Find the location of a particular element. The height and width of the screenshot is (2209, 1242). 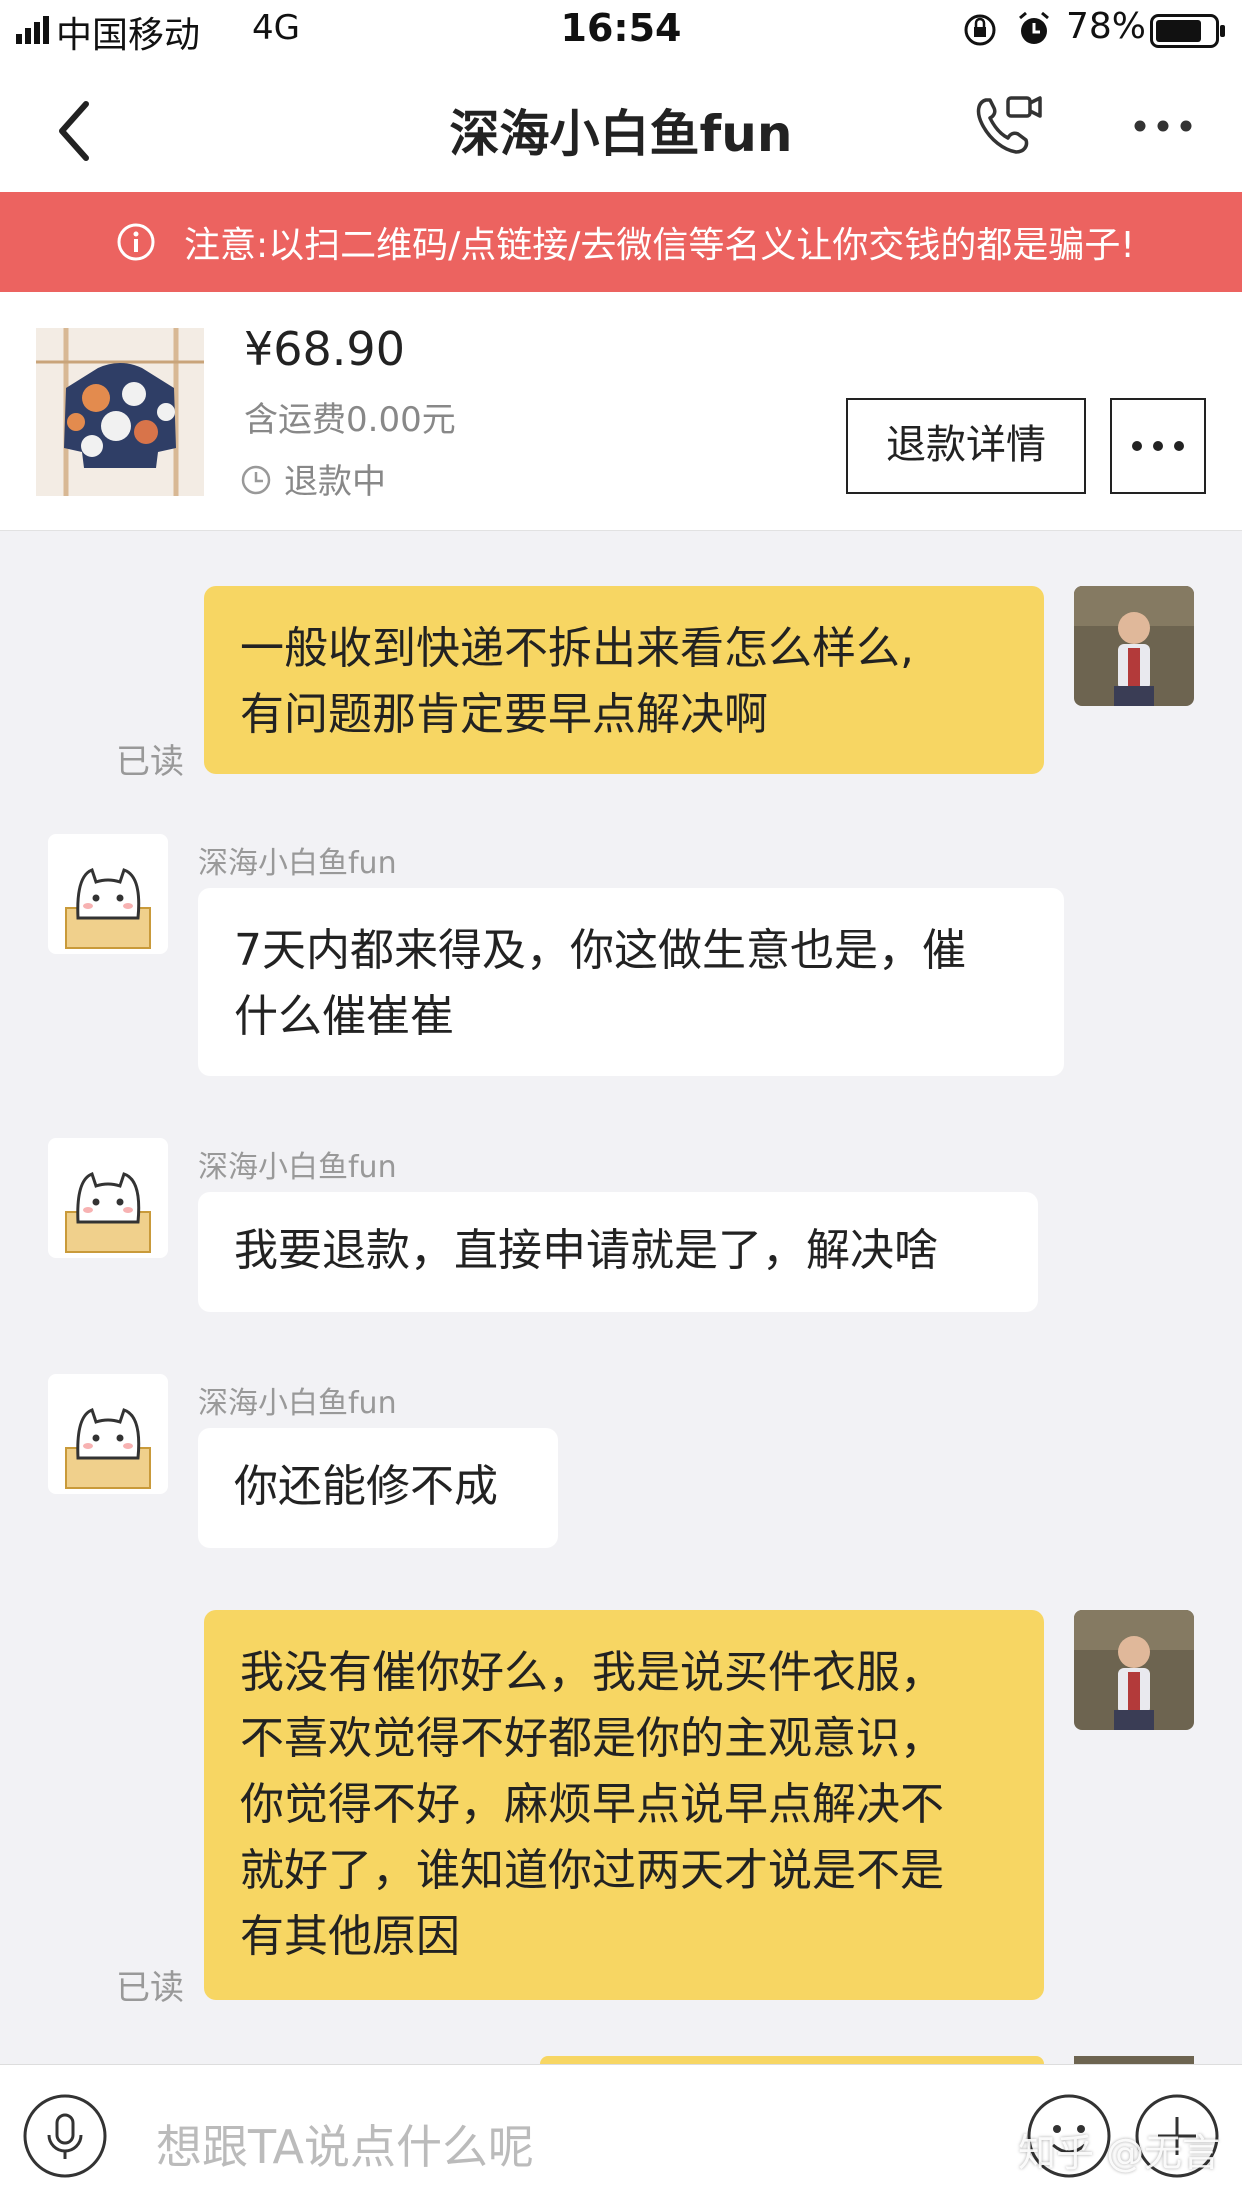

alarm-icon is located at coordinates (1034, 27).